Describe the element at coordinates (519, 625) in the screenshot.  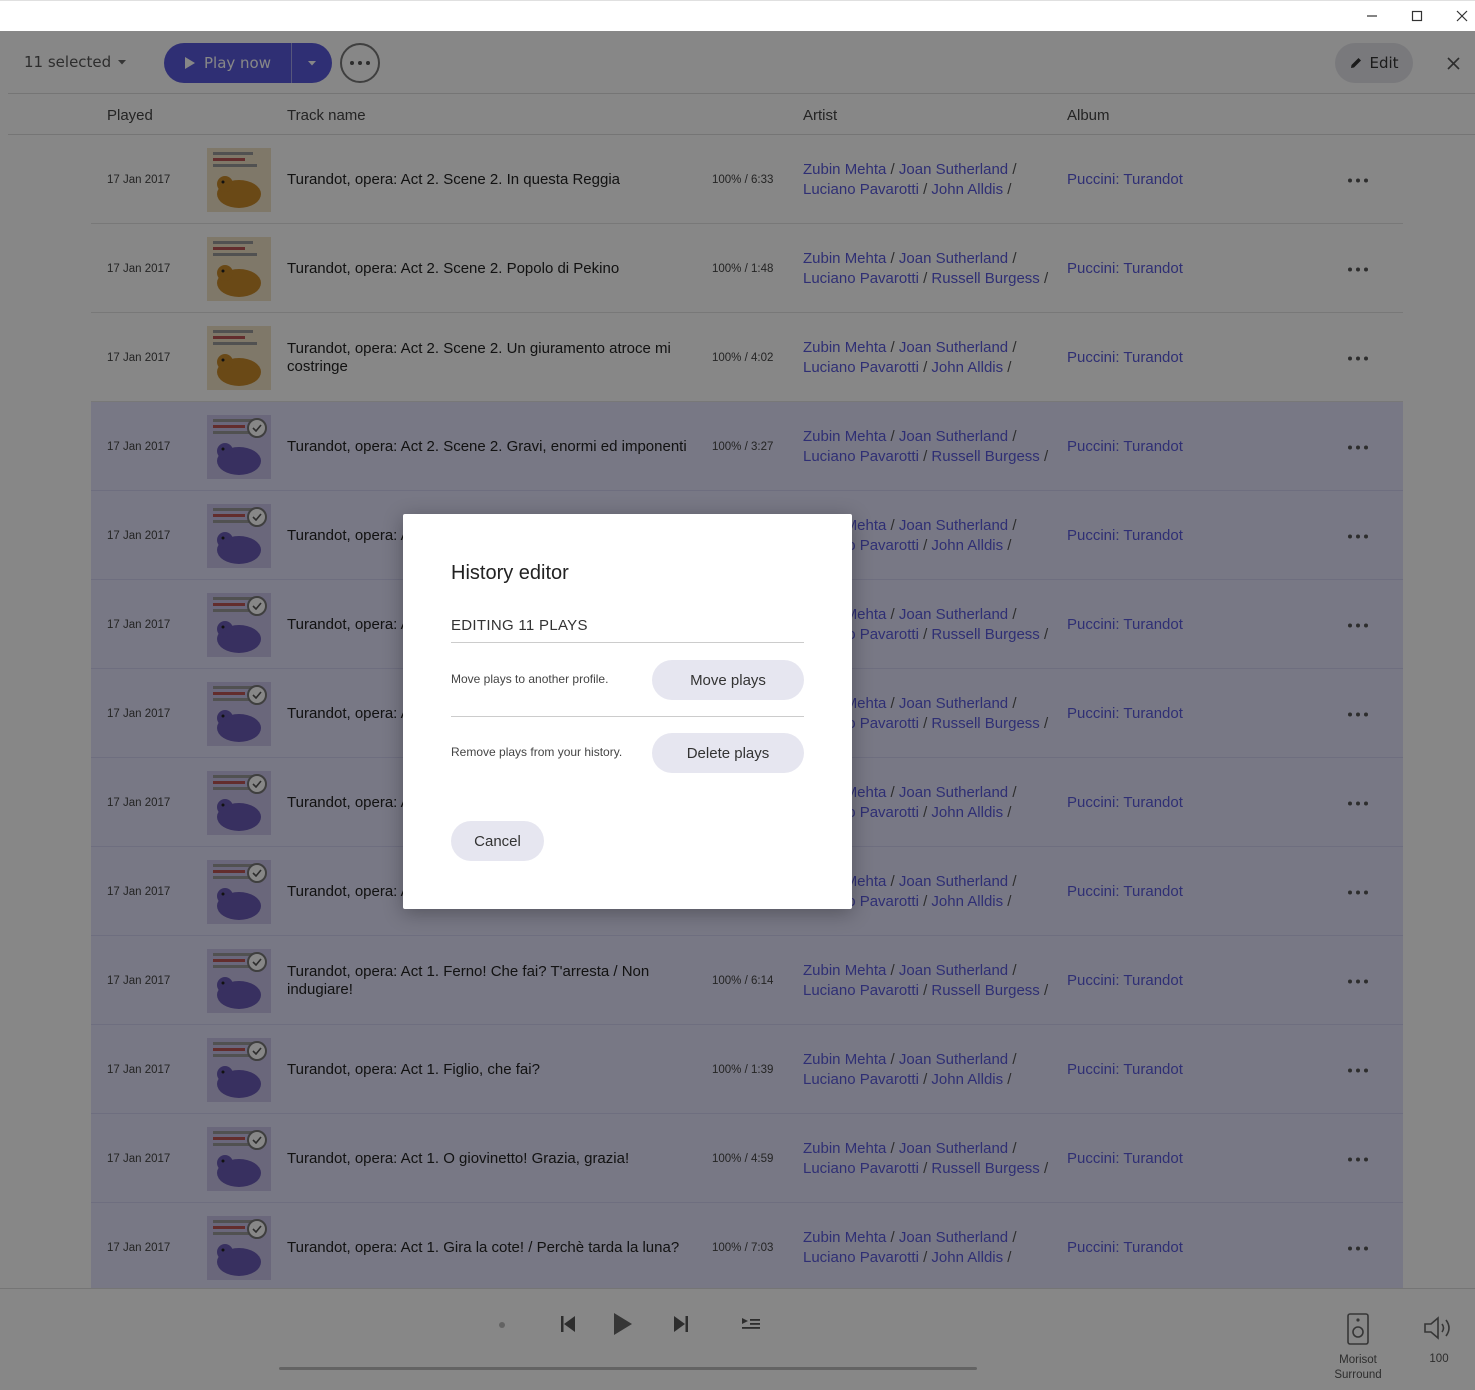
I see `dialog-subtitle: EDITING 11 PLAYS` at that location.